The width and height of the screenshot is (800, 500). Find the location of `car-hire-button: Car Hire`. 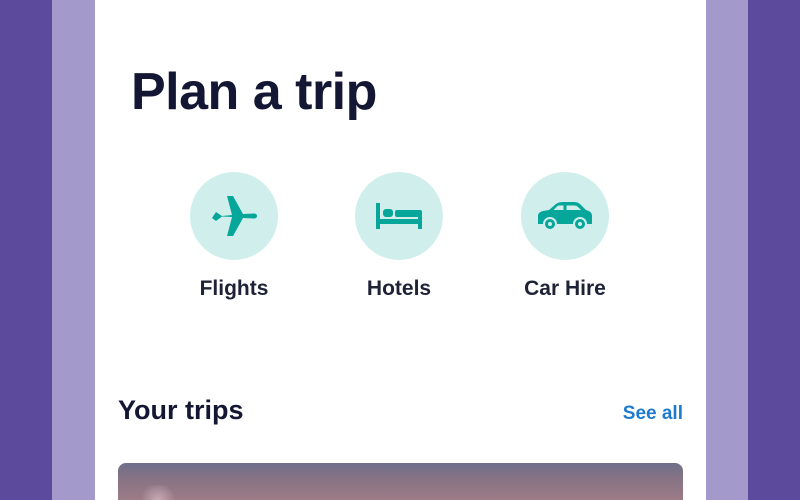

car-hire-button: Car Hire is located at coordinates (565, 236).